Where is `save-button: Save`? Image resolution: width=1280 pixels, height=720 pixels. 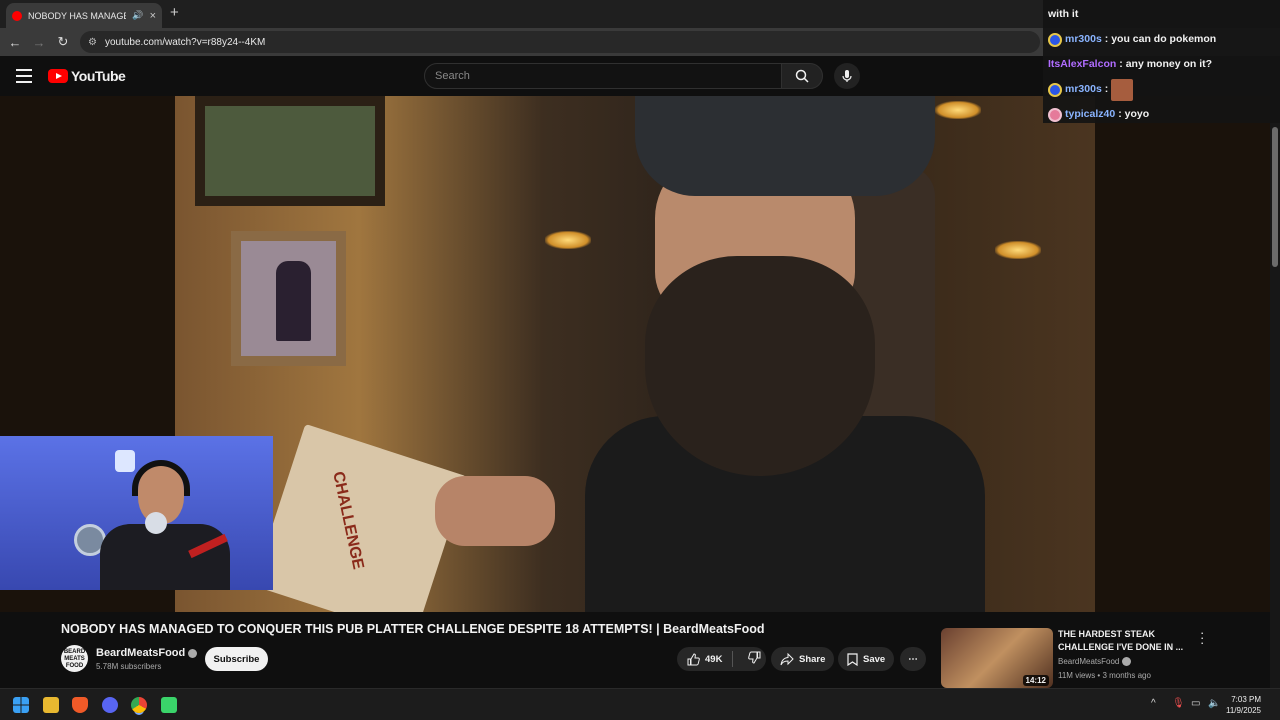 save-button: Save is located at coordinates (866, 659).